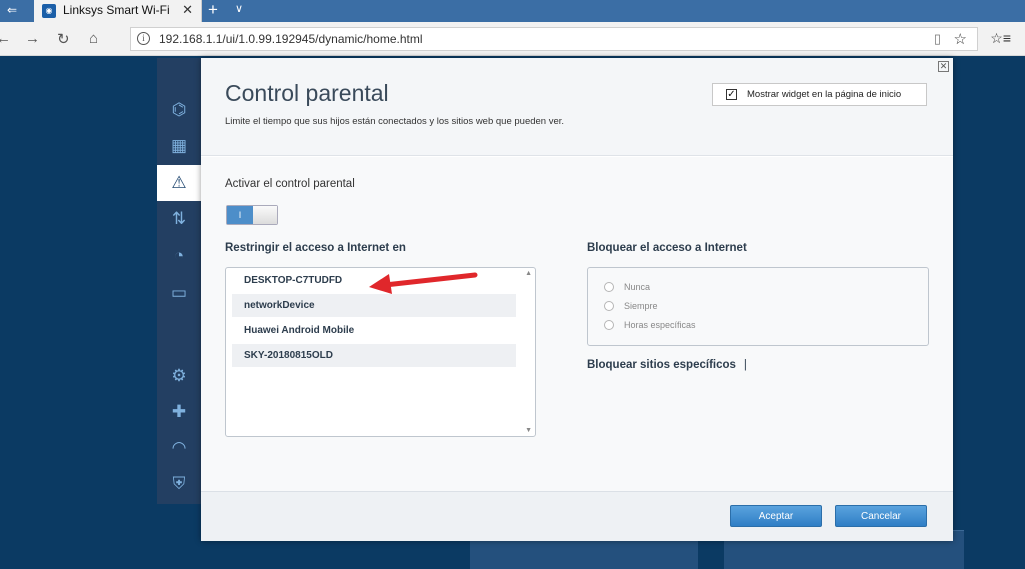  What do you see at coordinates (661, 365) in the screenshot?
I see `block-sites-label: Bloquear sitios específicos` at bounding box center [661, 365].